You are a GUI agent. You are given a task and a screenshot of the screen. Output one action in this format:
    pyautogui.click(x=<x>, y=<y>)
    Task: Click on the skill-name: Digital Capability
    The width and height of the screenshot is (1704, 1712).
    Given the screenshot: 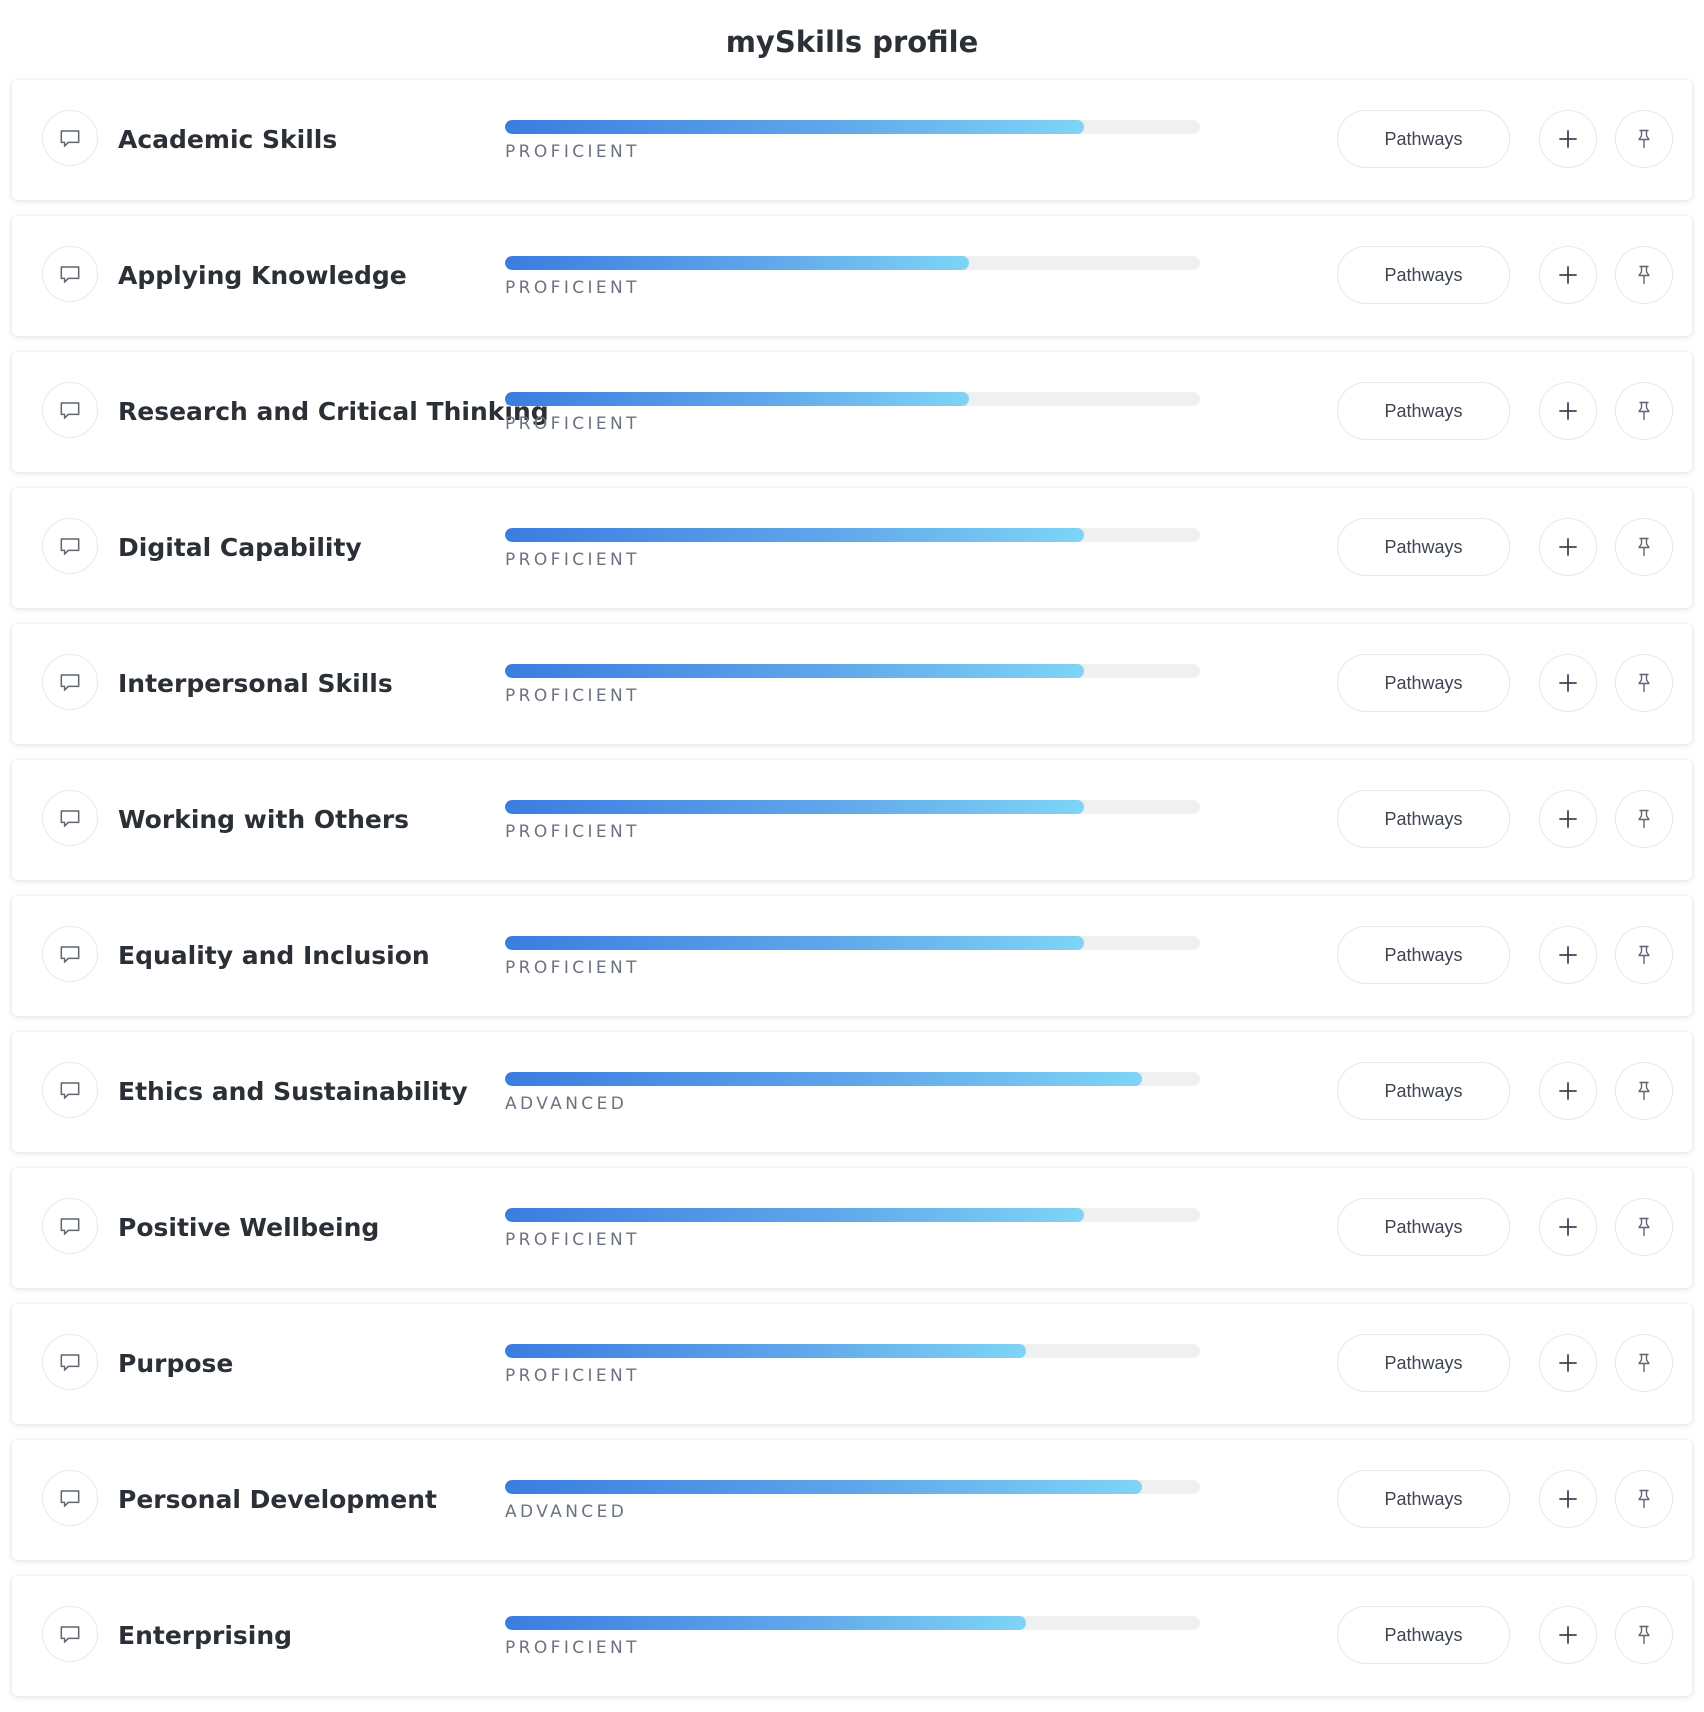 What is the action you would take?
    pyautogui.click(x=240, y=547)
    